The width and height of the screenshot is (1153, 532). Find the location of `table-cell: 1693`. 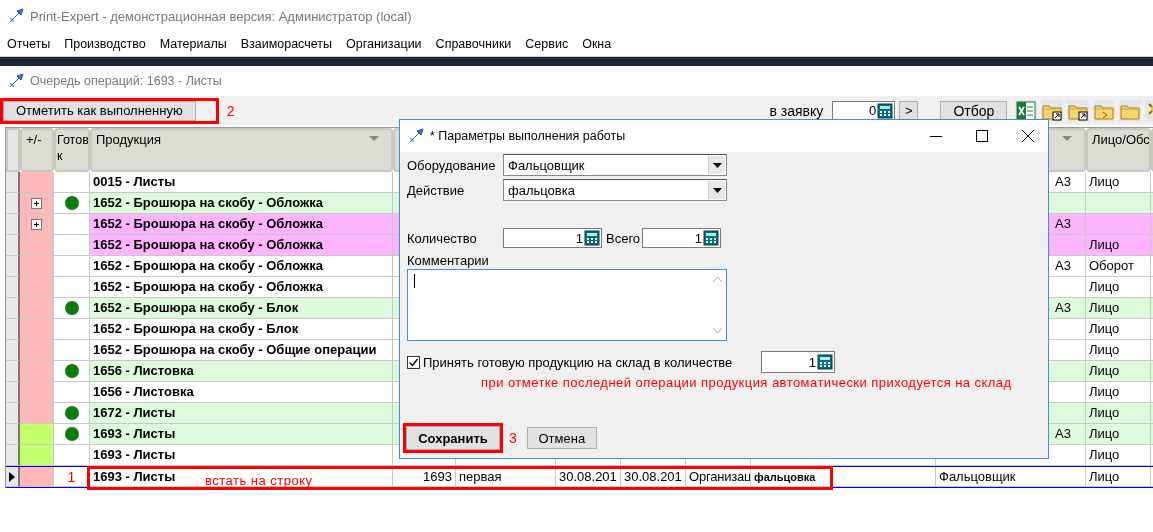

table-cell: 1693 is located at coordinates (424, 477).